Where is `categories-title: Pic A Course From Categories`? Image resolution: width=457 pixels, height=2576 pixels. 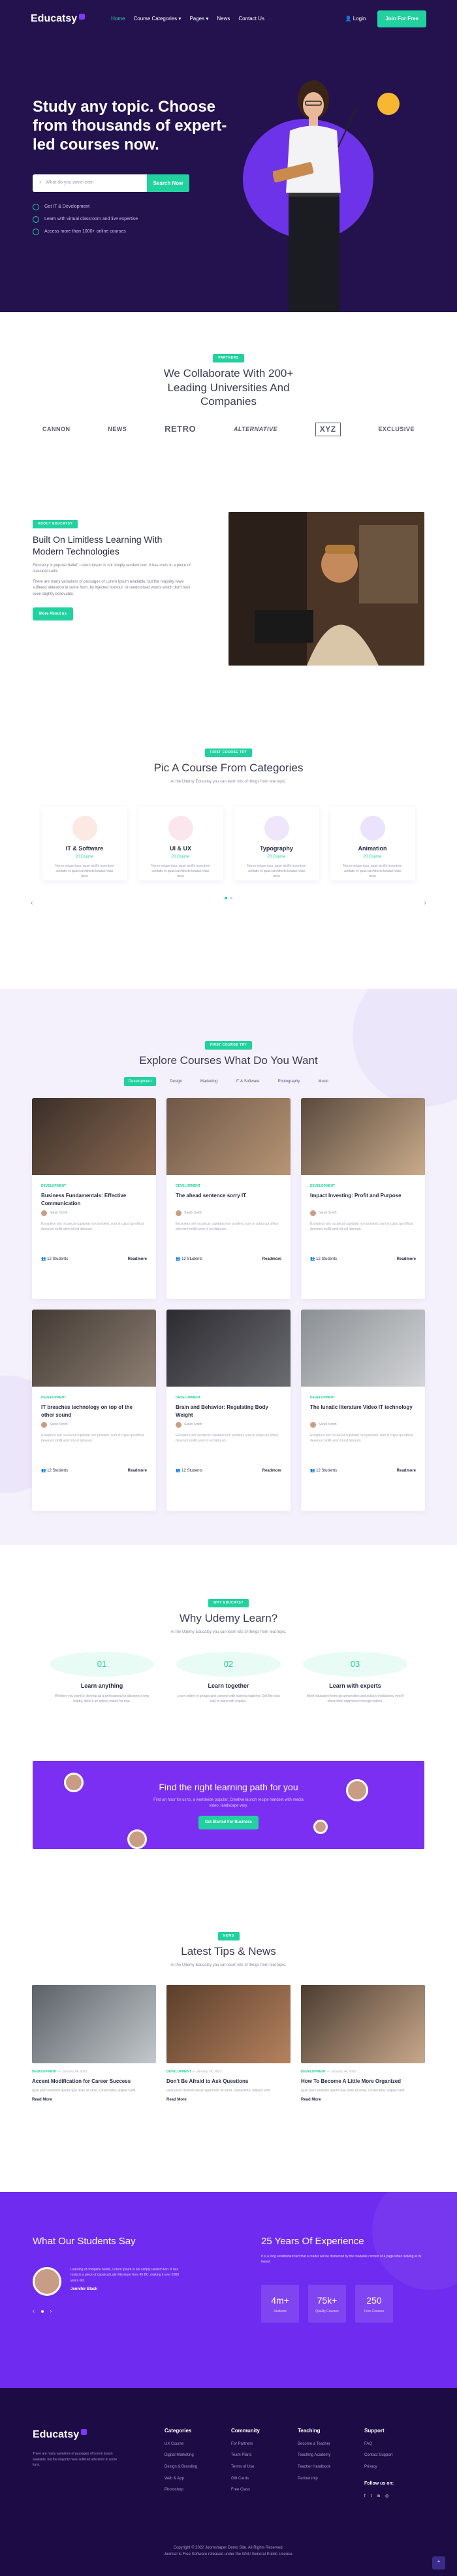 categories-title: Pic A Course From Categories is located at coordinates (228, 768).